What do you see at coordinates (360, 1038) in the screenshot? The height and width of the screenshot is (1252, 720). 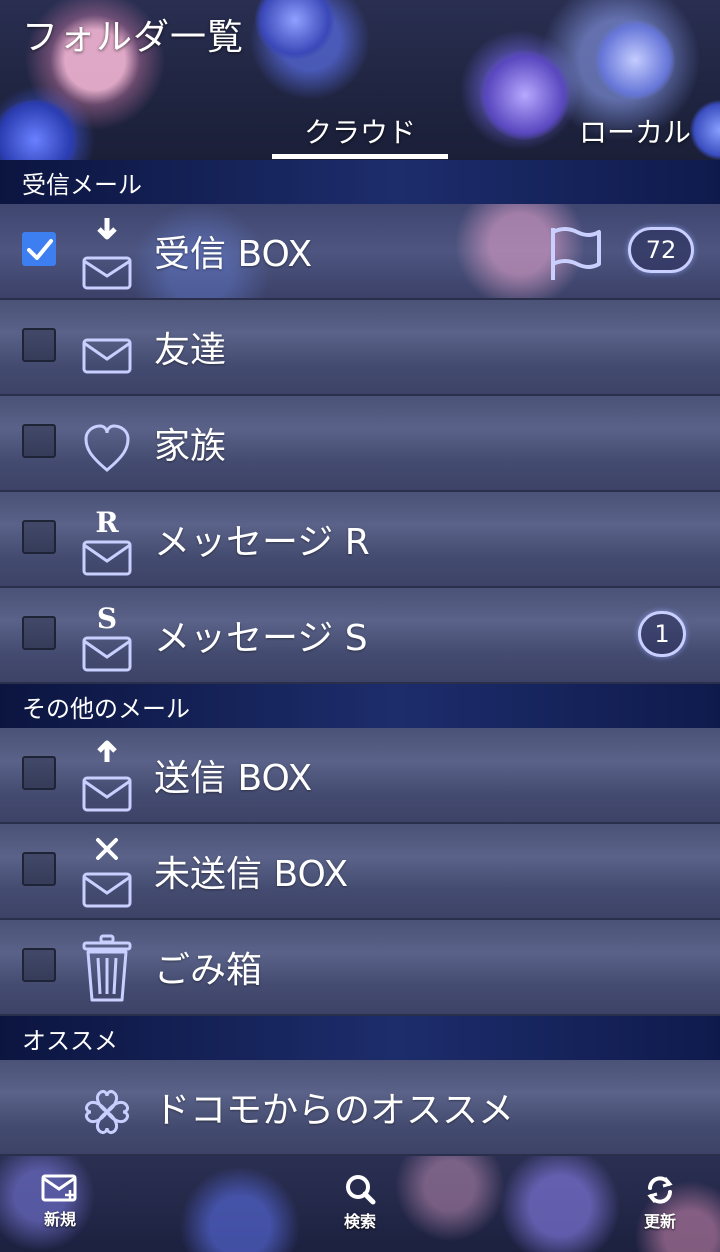 I see `section-header-recommend: オススメ` at bounding box center [360, 1038].